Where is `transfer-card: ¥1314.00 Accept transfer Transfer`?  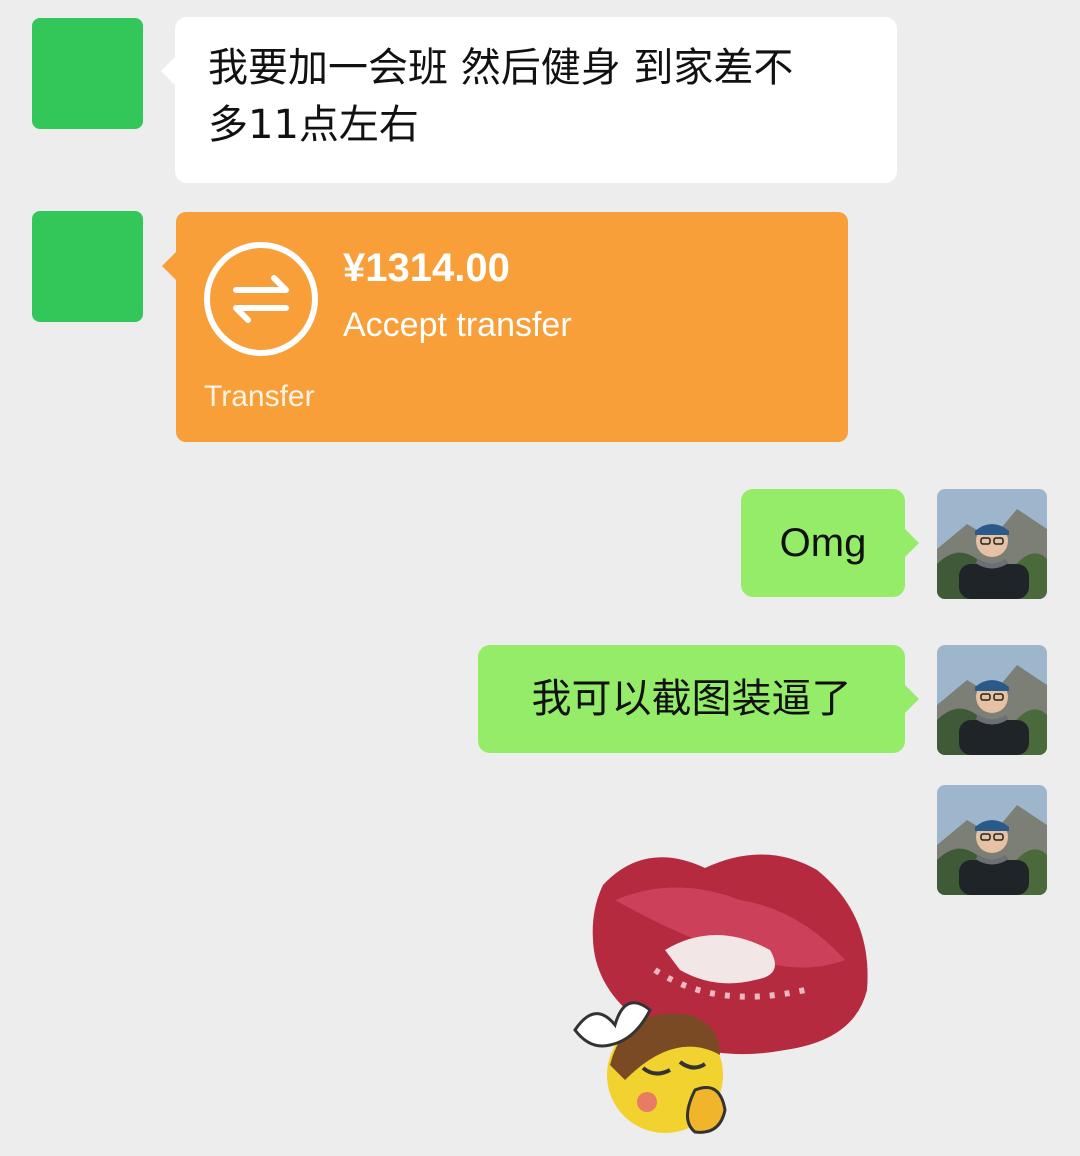
transfer-card: ¥1314.00 Accept transfer Transfer is located at coordinates (505, 327).